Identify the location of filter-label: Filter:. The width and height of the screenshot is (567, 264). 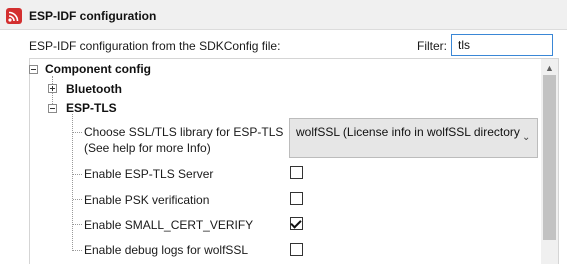
(432, 46).